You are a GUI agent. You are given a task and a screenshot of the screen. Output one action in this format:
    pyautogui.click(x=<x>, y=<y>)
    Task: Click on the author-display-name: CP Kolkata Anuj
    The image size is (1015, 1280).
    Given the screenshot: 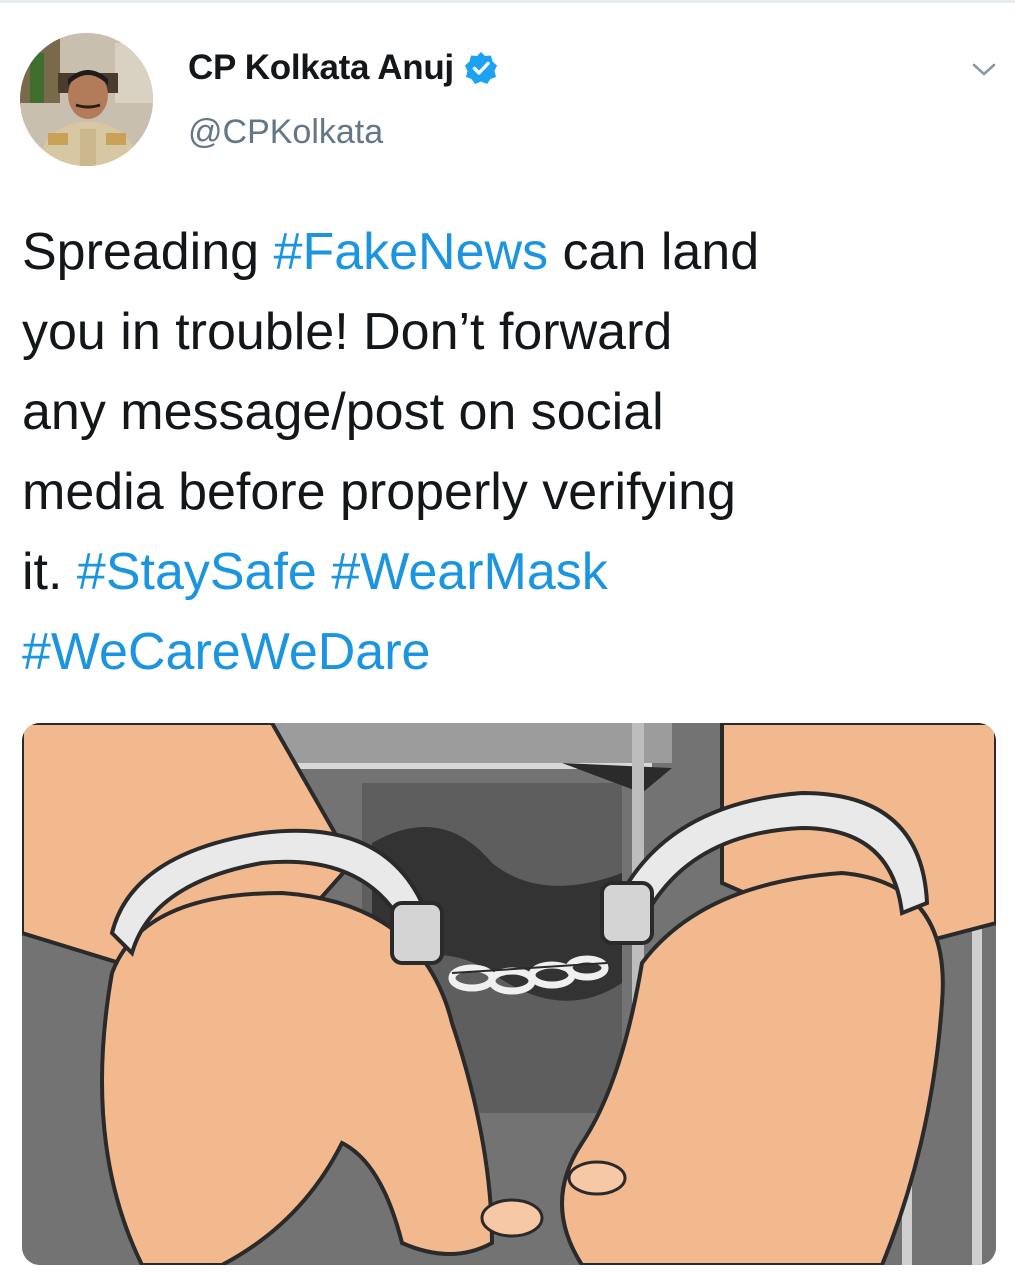 What is the action you would take?
    pyautogui.click(x=321, y=68)
    